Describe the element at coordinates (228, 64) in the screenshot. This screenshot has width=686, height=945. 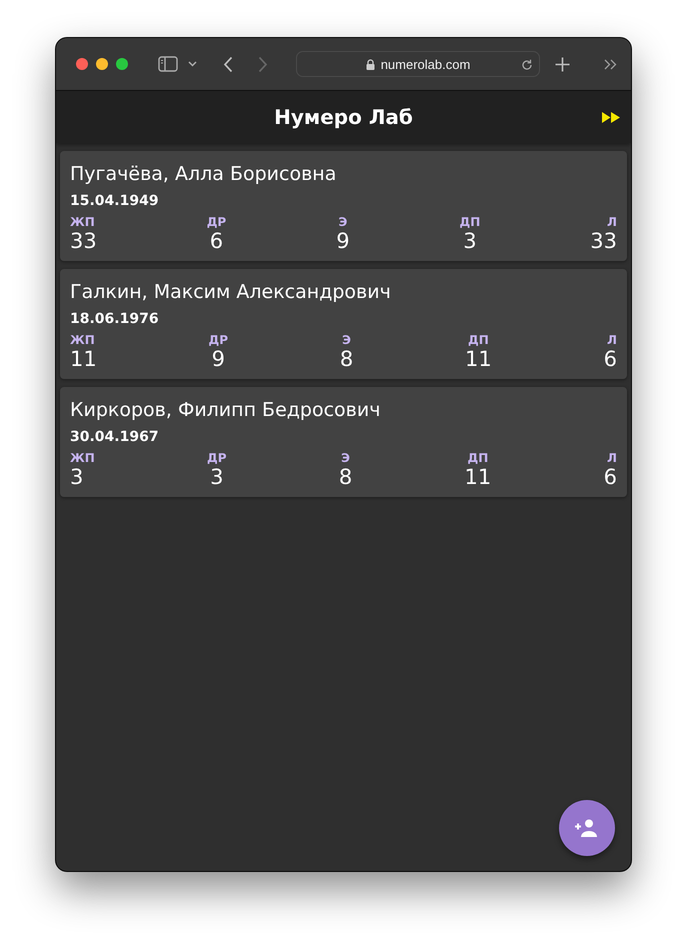
I see `back-icon` at that location.